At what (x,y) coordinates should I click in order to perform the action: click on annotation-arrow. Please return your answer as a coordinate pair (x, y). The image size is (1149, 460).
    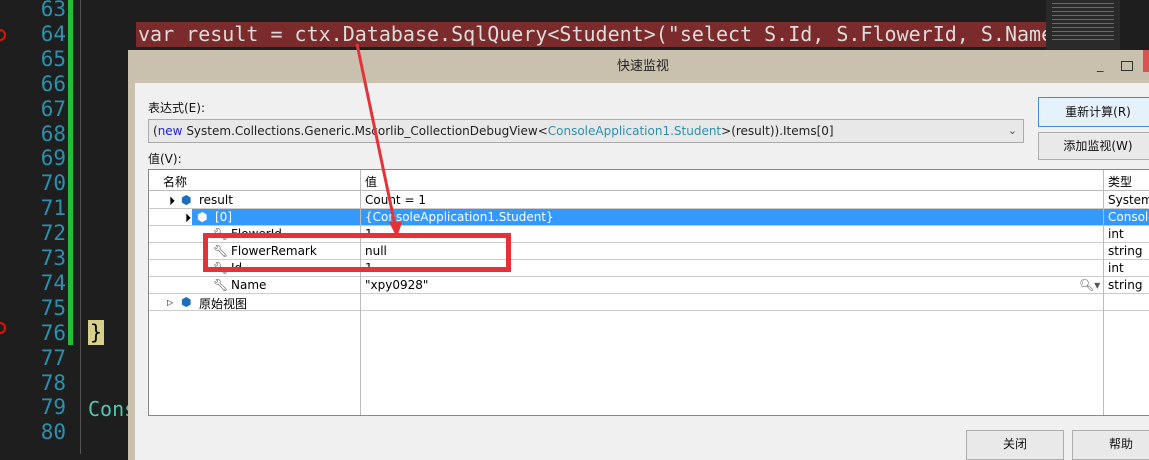
    Looking at the image, I should click on (378, 140).